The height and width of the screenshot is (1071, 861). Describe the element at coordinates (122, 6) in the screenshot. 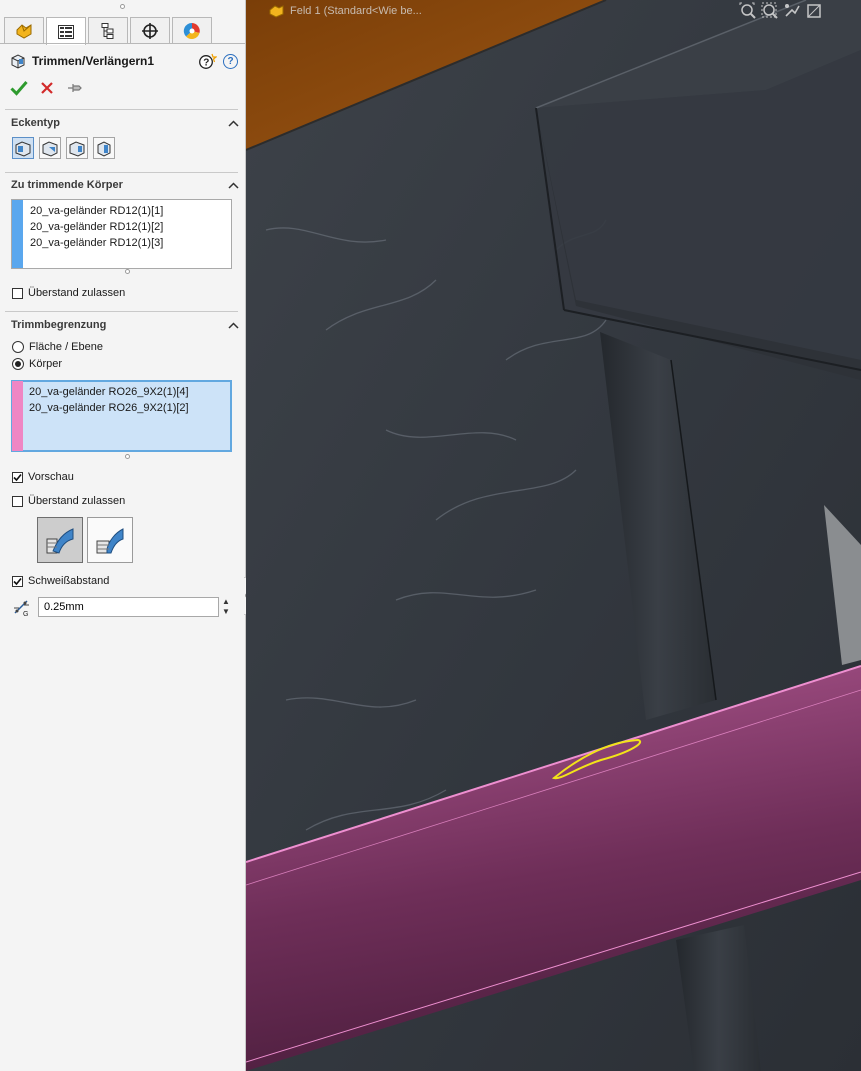

I see `panel-top-grip` at that location.